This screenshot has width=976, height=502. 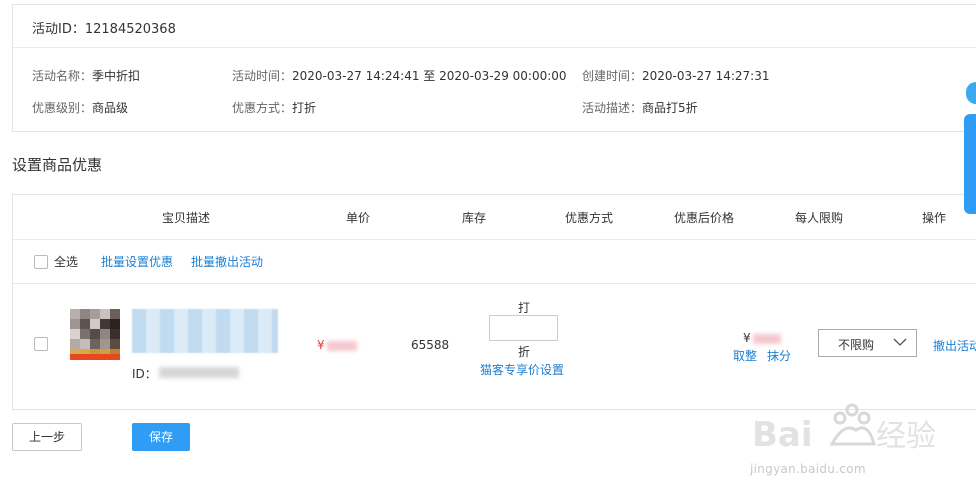 I want to click on baidu-jingyan-watermark-logo: Bai 经验, so click(x=844, y=429).